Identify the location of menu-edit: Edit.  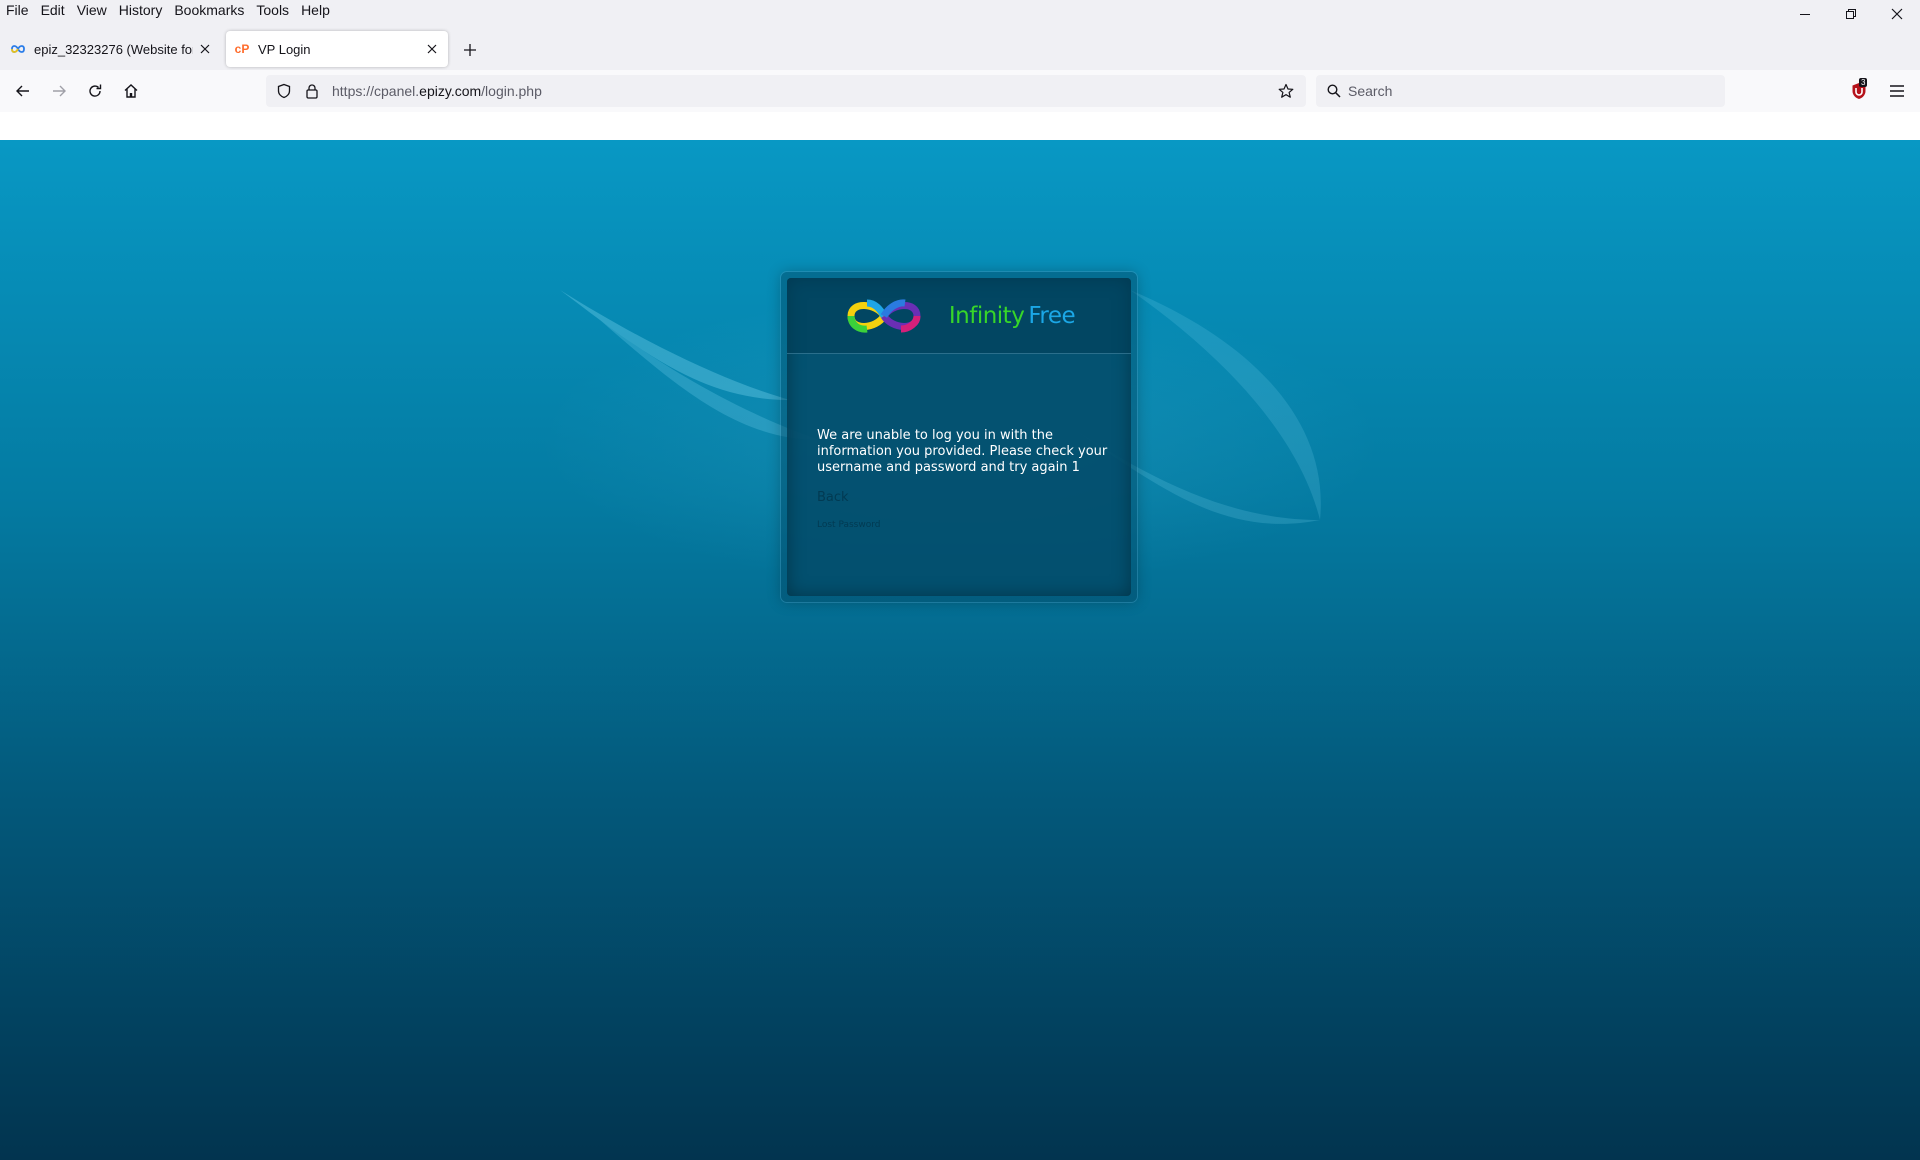
(53, 11).